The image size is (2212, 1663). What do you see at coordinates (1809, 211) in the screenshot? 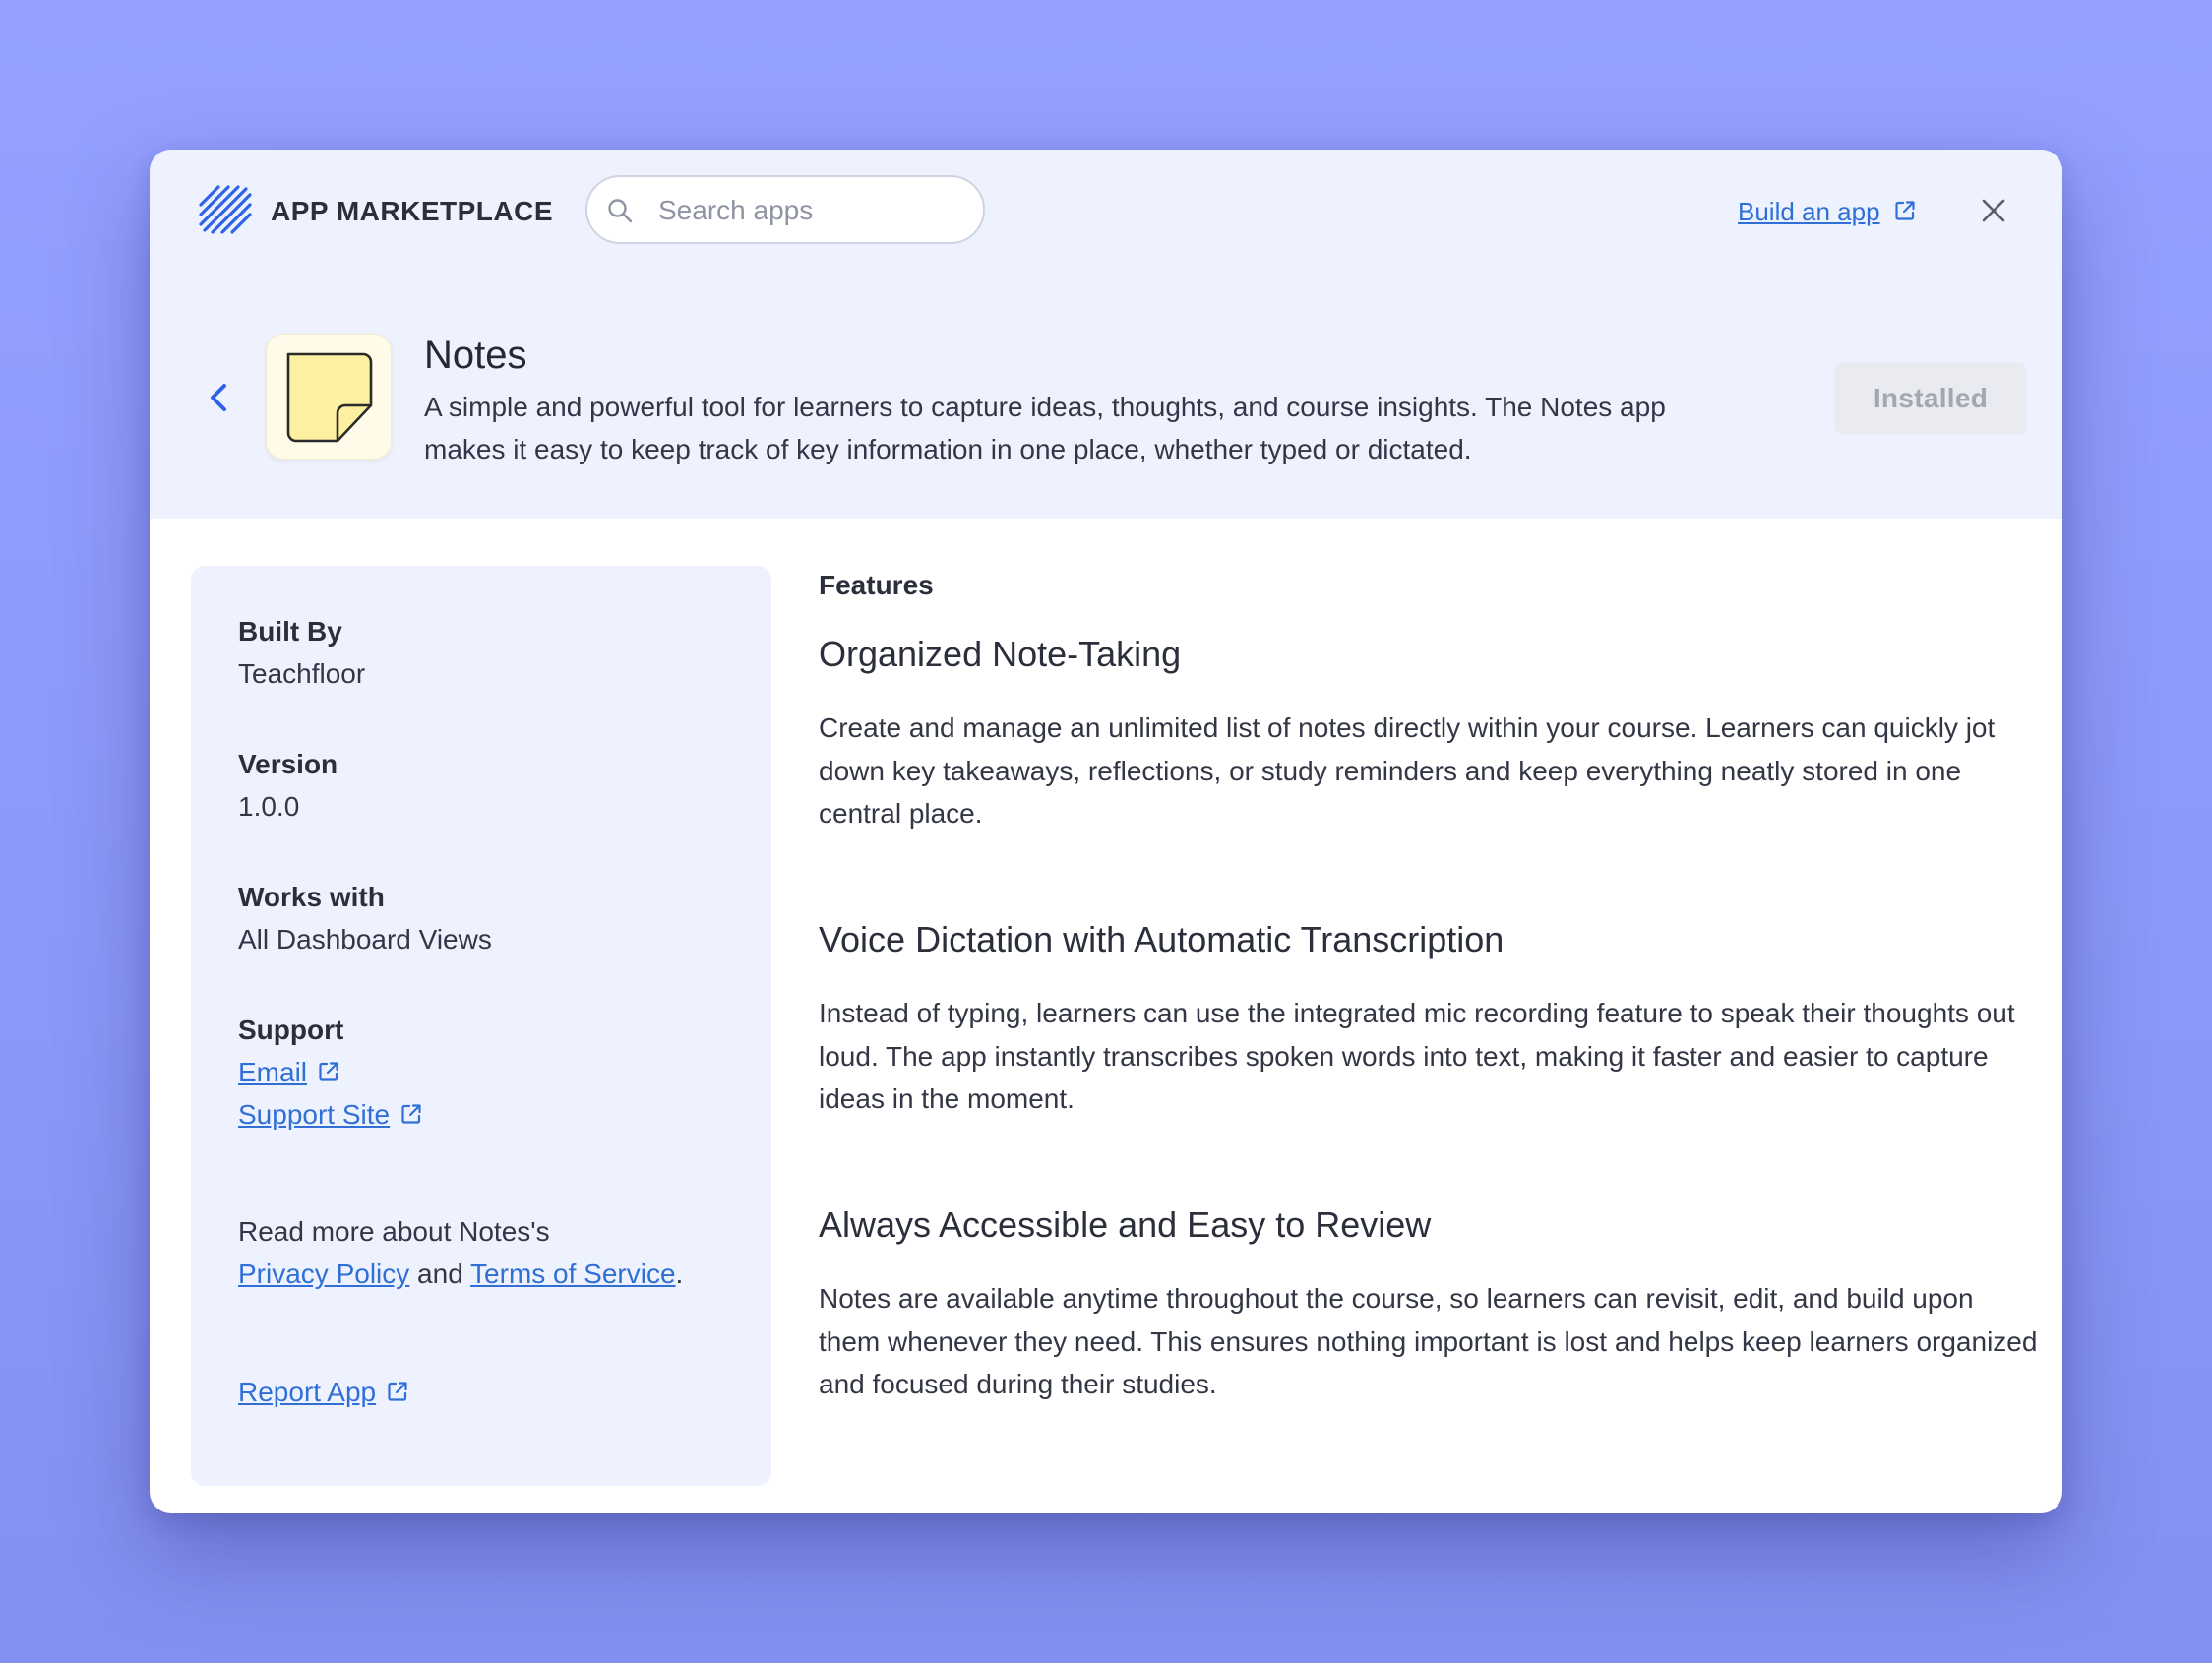
I see `build-an-app-link: Build an app` at bounding box center [1809, 211].